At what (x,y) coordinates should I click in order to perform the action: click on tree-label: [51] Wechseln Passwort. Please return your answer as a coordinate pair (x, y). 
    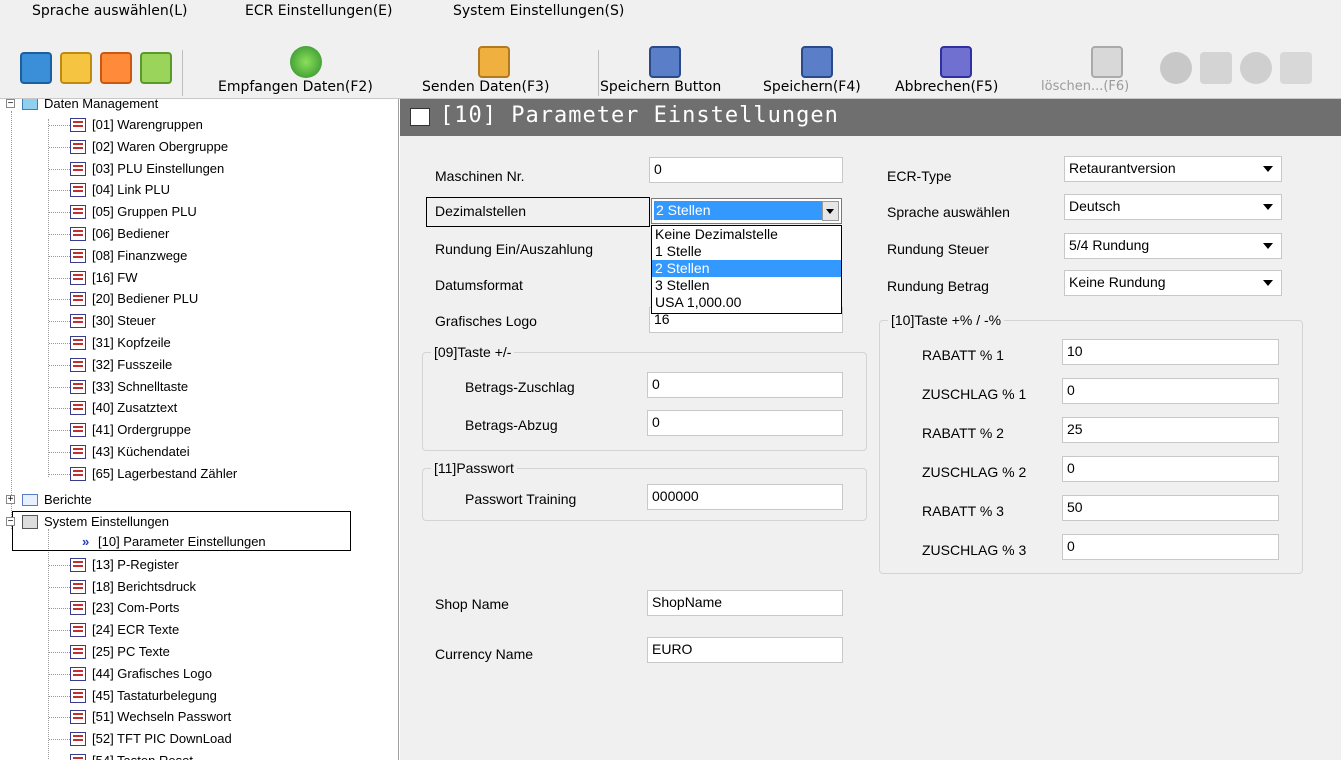
    Looking at the image, I should click on (162, 717).